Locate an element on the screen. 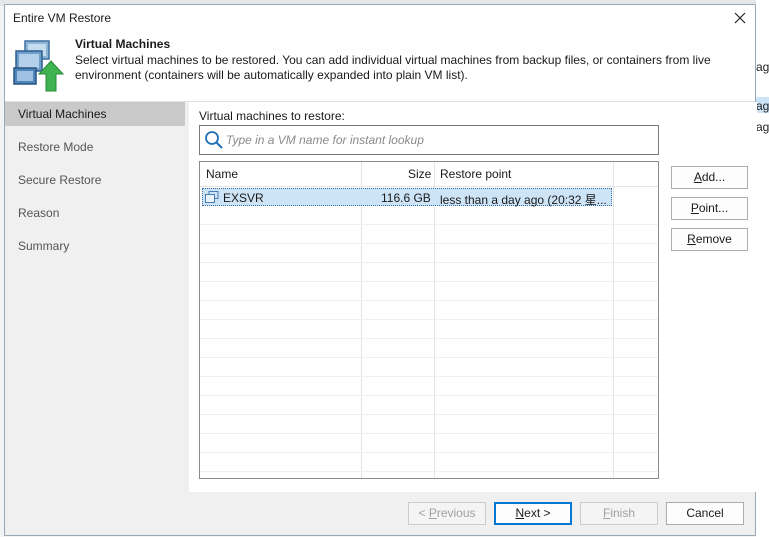 This screenshot has width=769, height=537. step-secure-restore: Secure Restore is located at coordinates (95, 180).